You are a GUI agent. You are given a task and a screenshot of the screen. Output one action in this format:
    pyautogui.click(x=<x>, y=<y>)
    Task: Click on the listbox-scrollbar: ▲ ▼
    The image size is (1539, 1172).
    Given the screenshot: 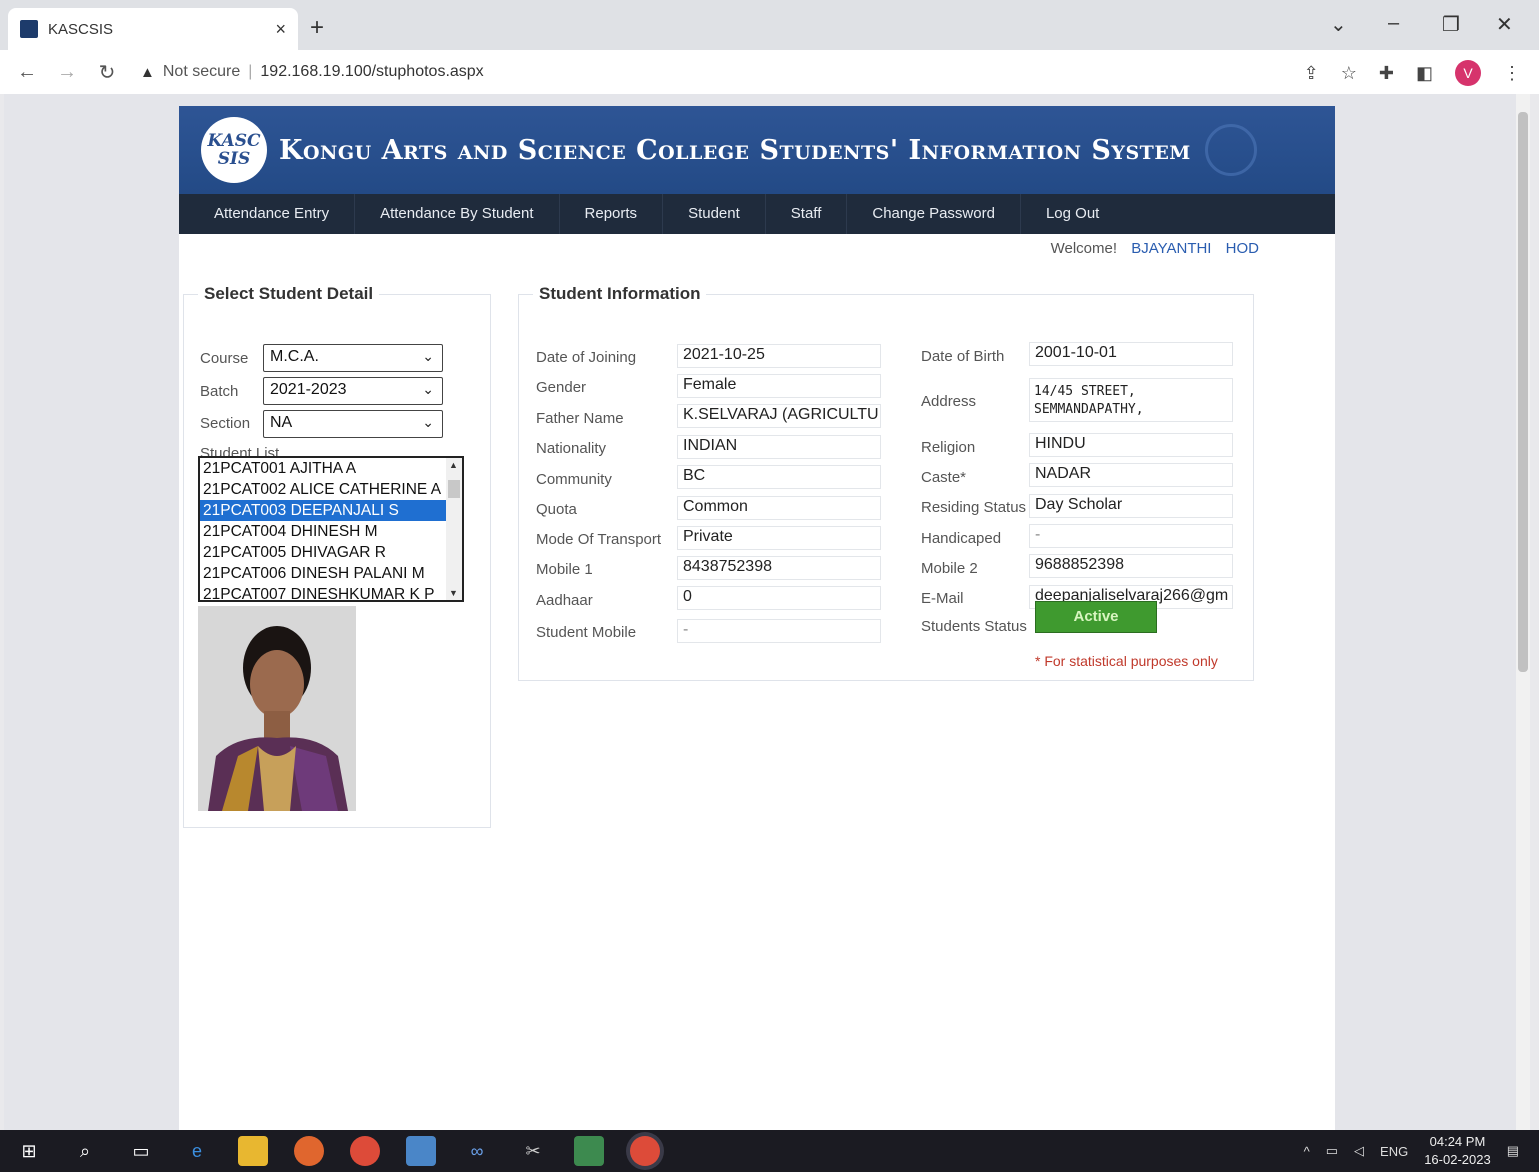 What is the action you would take?
    pyautogui.click(x=454, y=529)
    